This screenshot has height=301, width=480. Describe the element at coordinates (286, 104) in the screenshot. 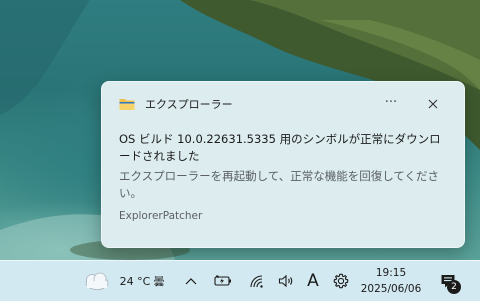

I see `toast-header: エクスプローラー ···` at that location.